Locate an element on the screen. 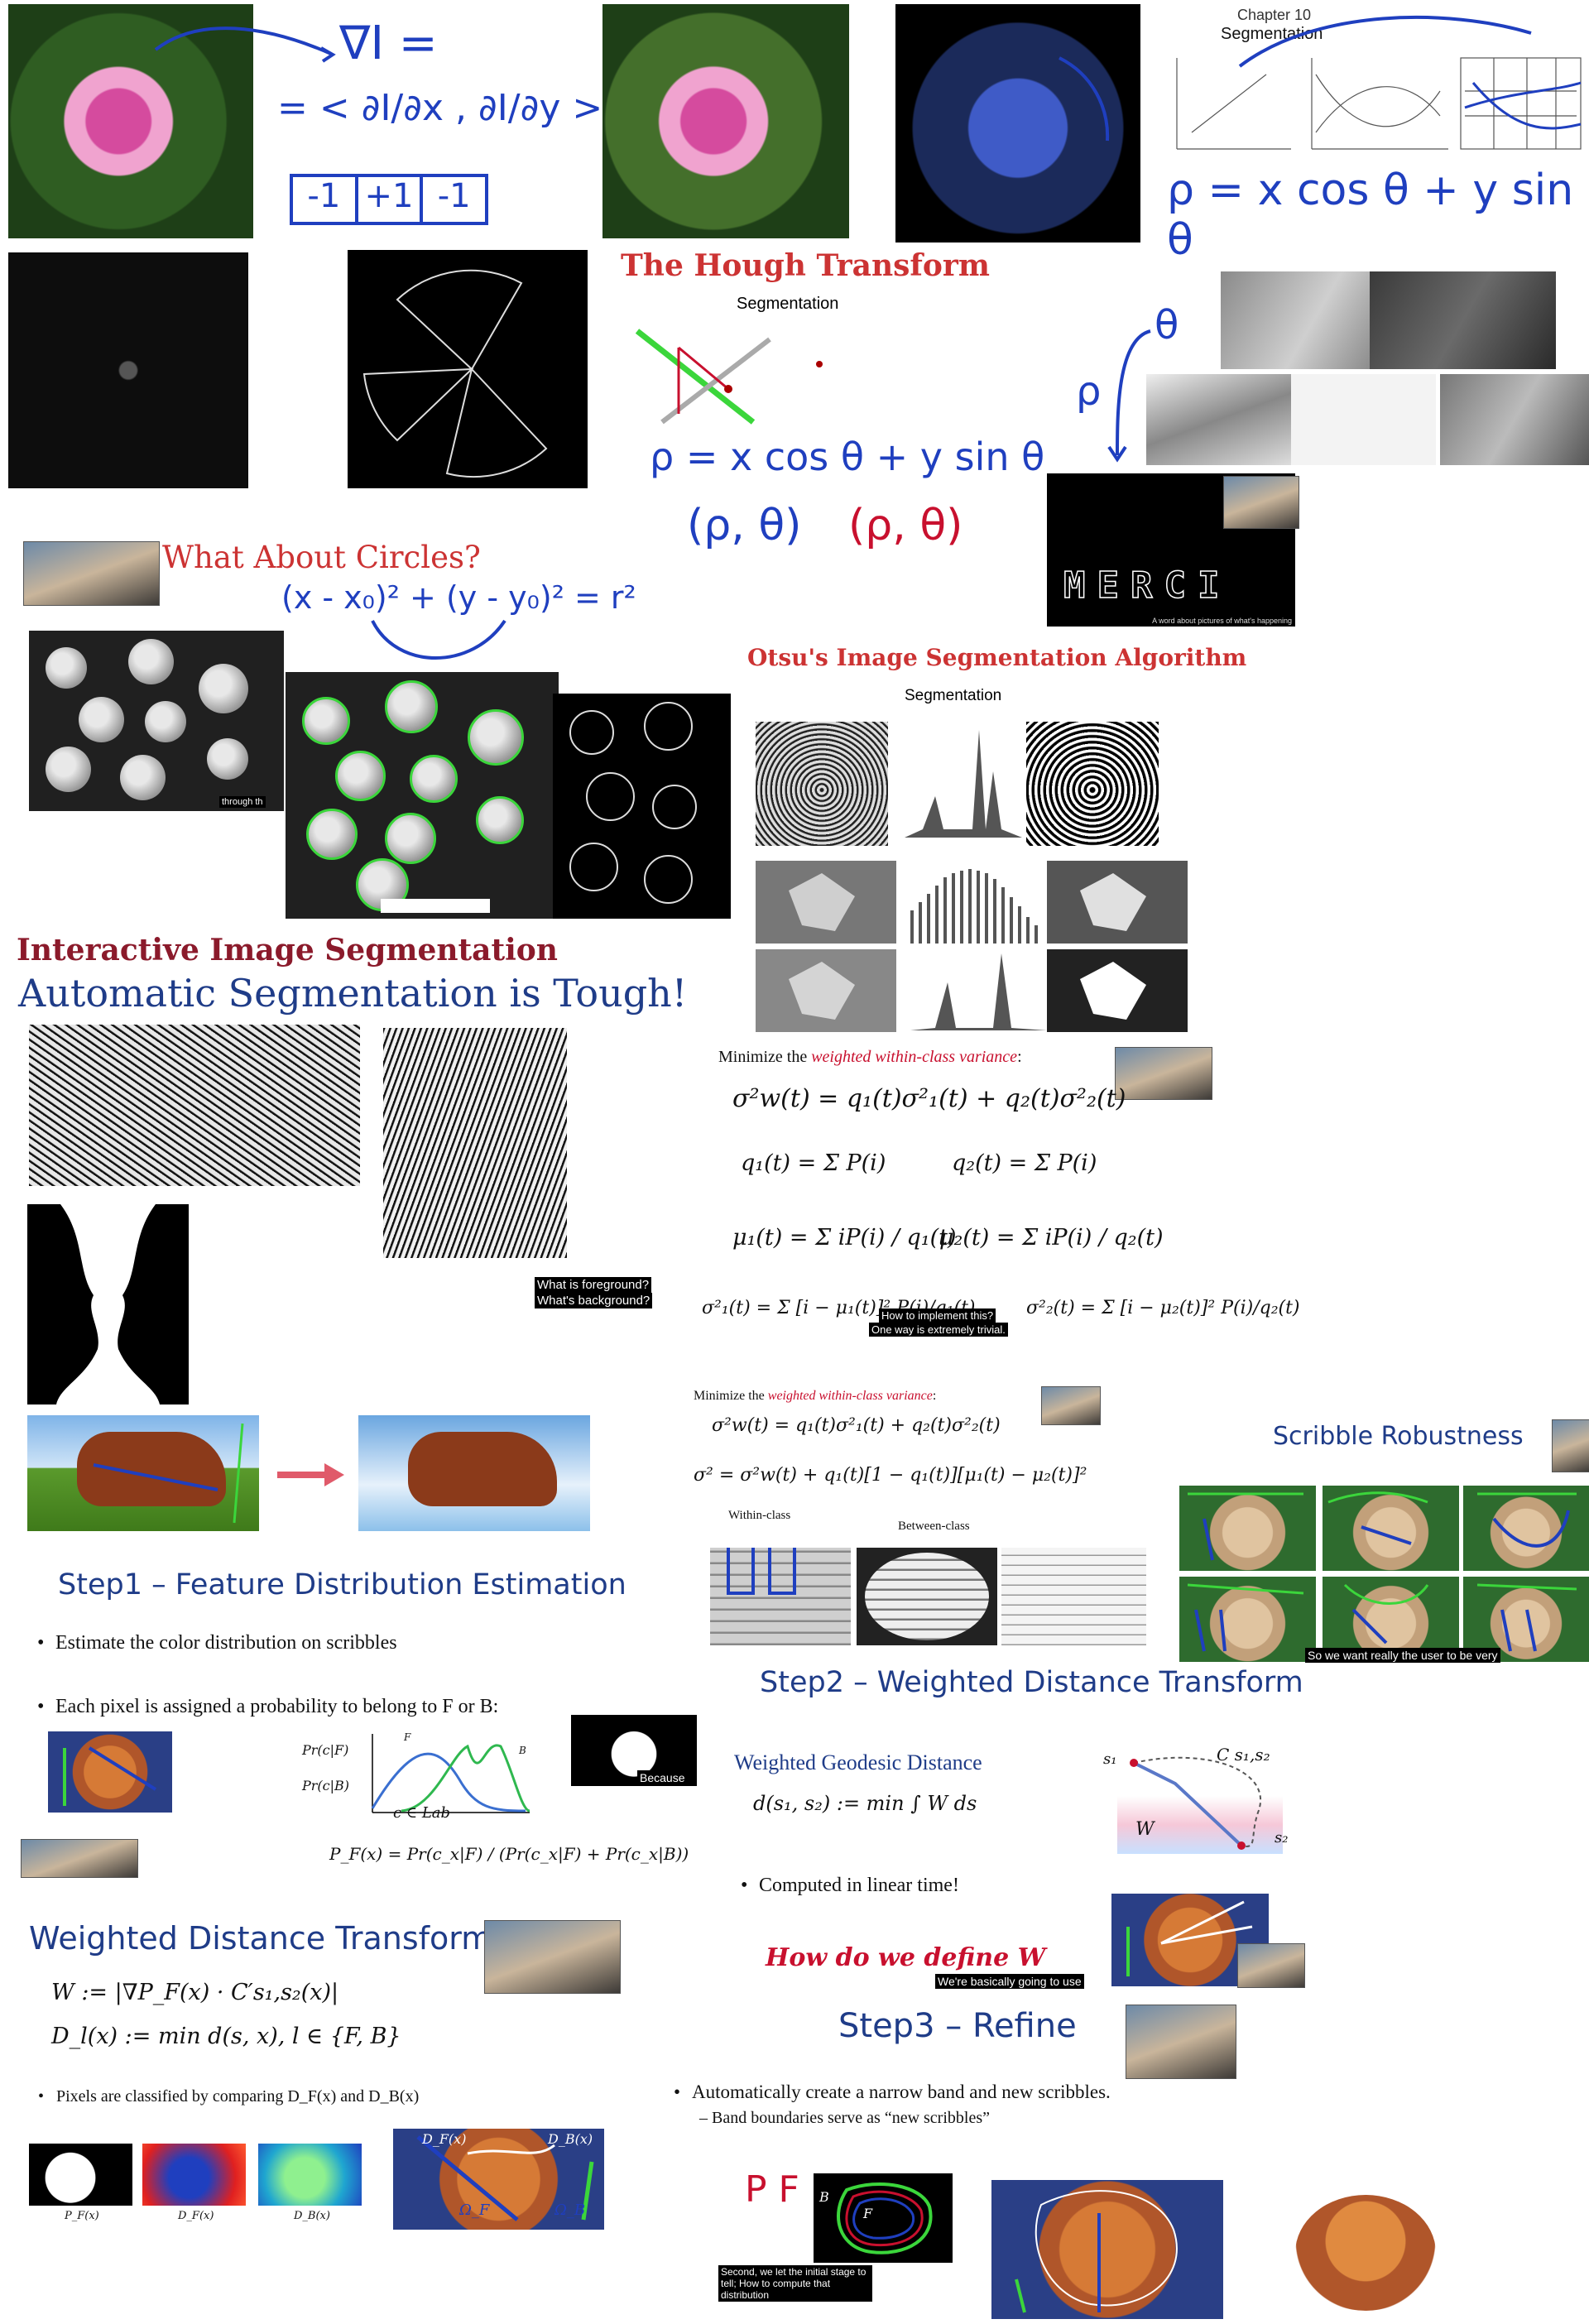  grad-formula: ∇I = is located at coordinates (389, 43).